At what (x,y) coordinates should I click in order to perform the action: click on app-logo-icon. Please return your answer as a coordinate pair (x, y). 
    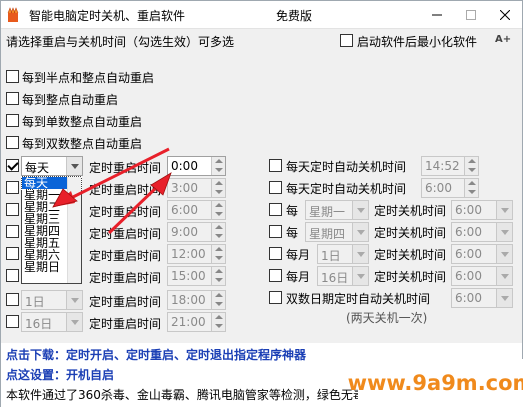
    Looking at the image, I should click on (13, 14).